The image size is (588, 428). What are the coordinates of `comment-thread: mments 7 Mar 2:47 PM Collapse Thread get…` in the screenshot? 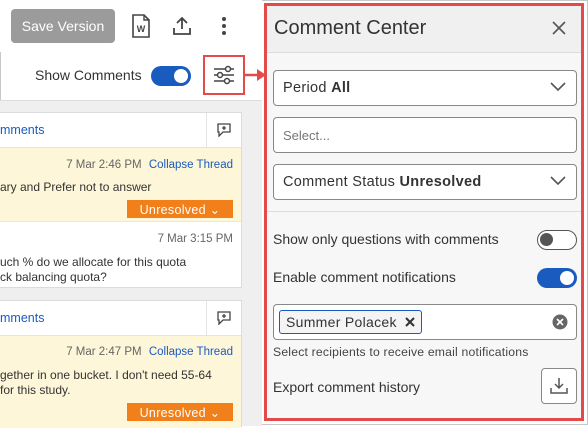 It's located at (121, 364).